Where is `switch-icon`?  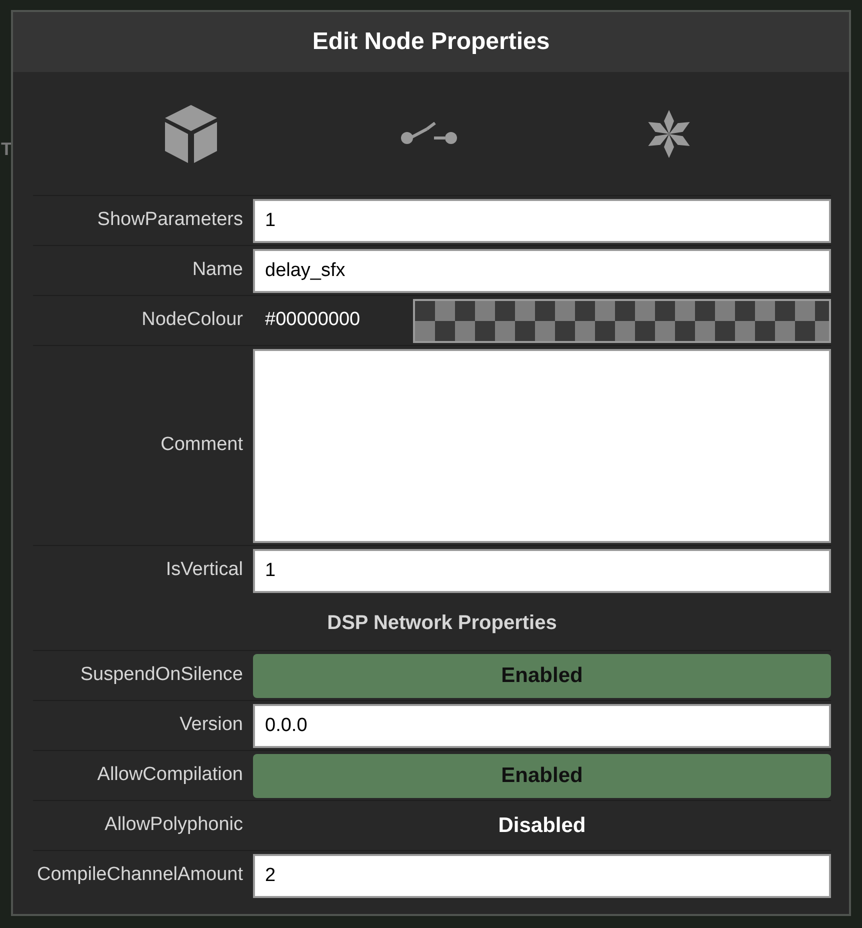 switch-icon is located at coordinates (429, 134).